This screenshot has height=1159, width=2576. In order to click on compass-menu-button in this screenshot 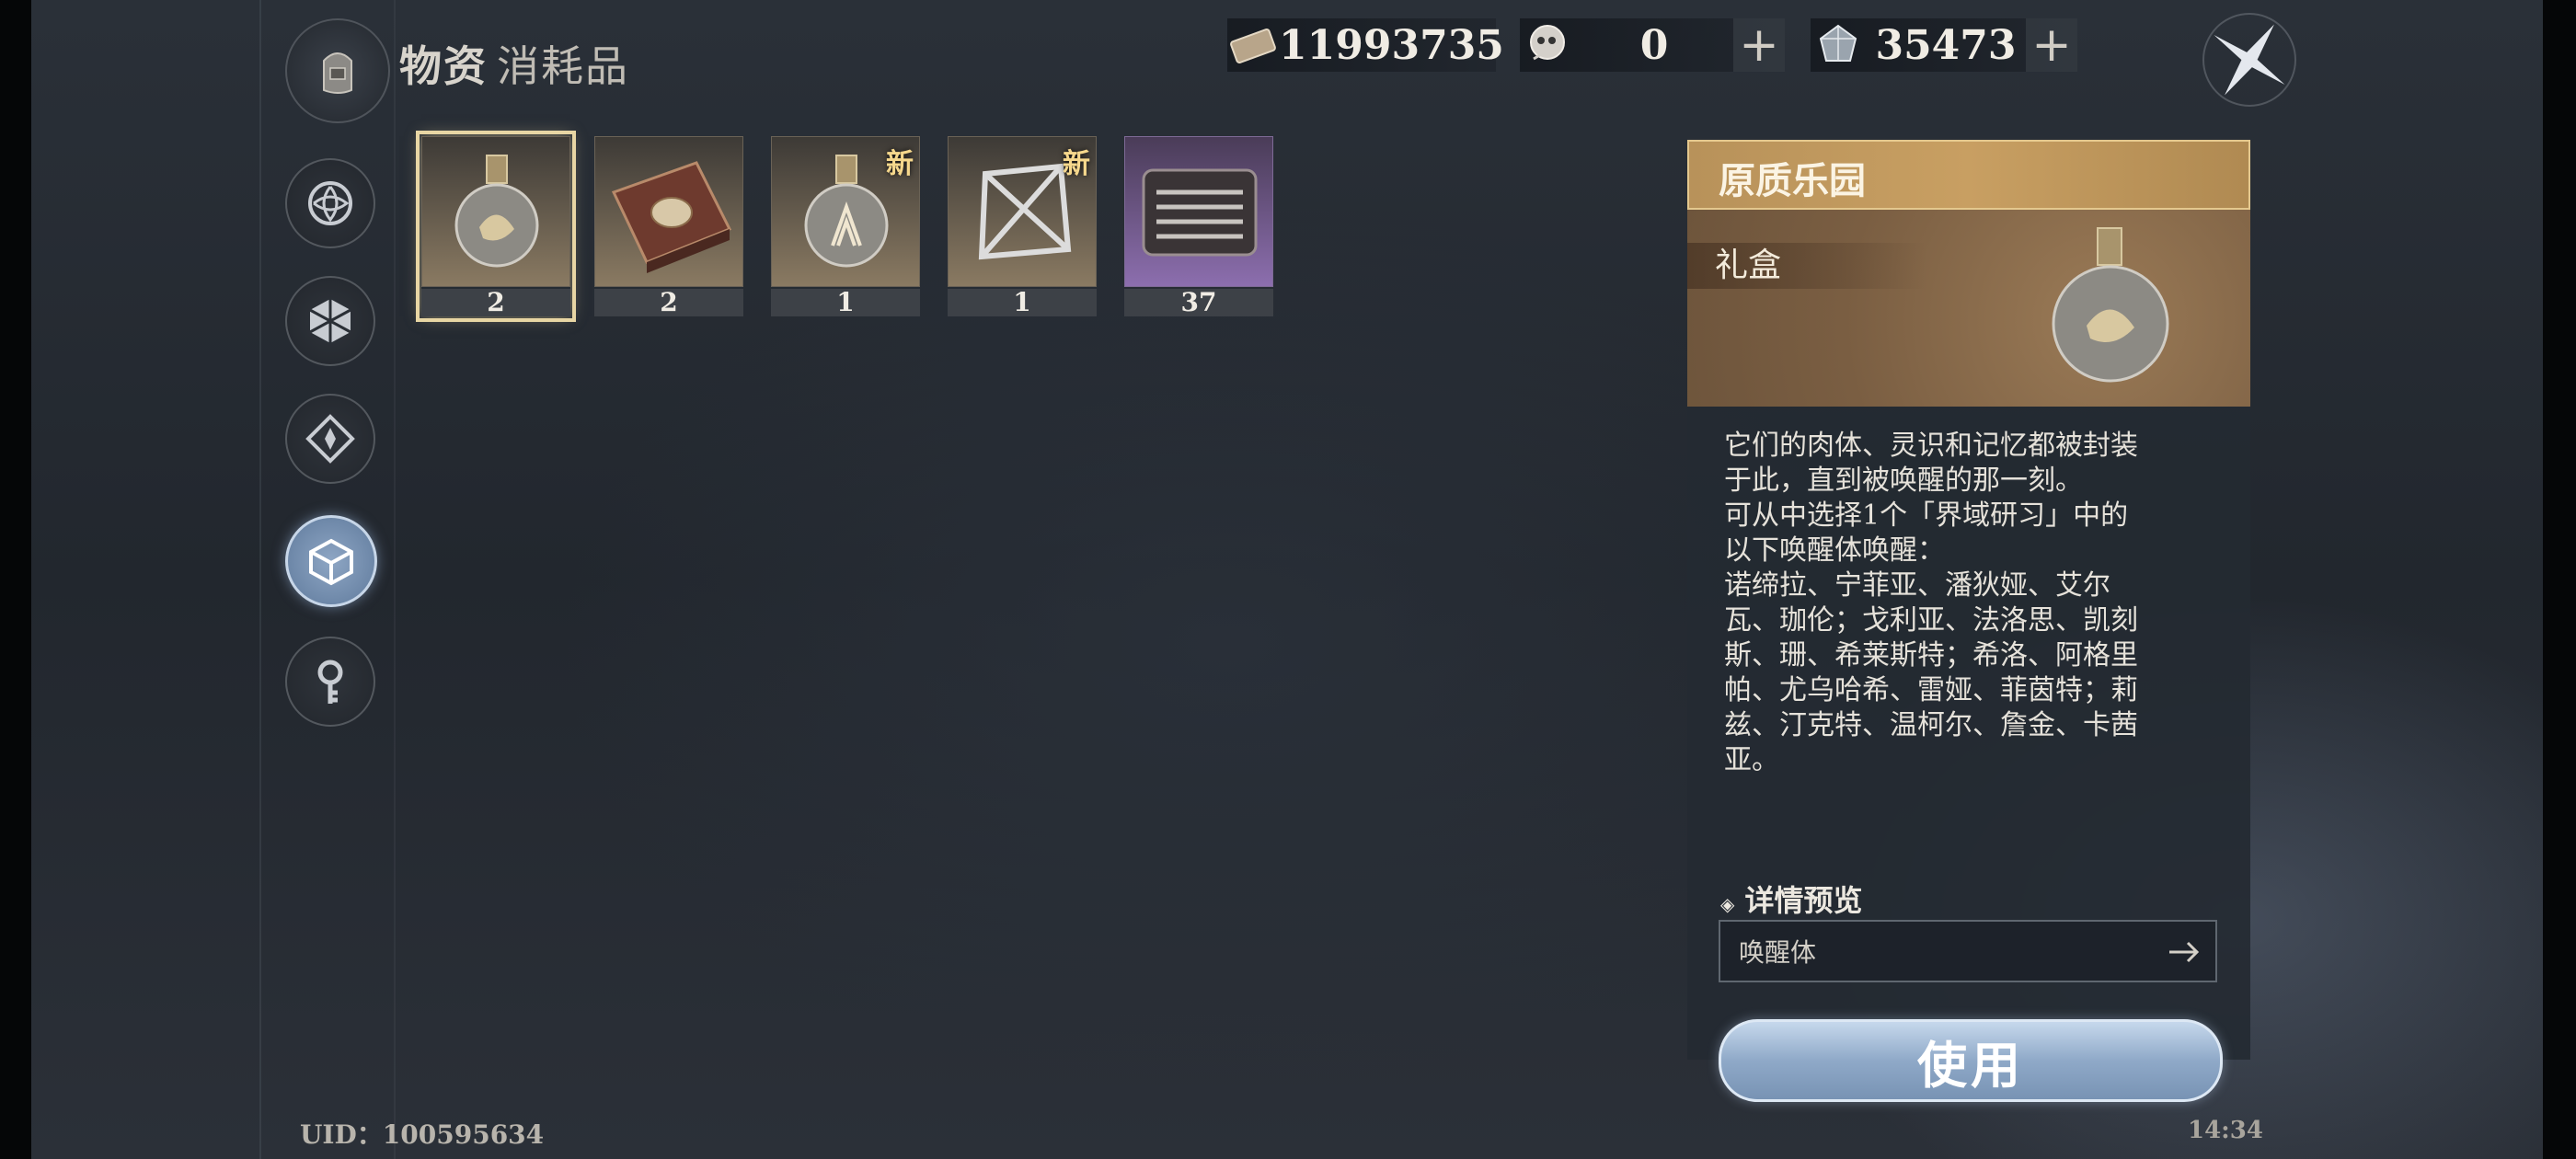, I will do `click(2249, 59)`.